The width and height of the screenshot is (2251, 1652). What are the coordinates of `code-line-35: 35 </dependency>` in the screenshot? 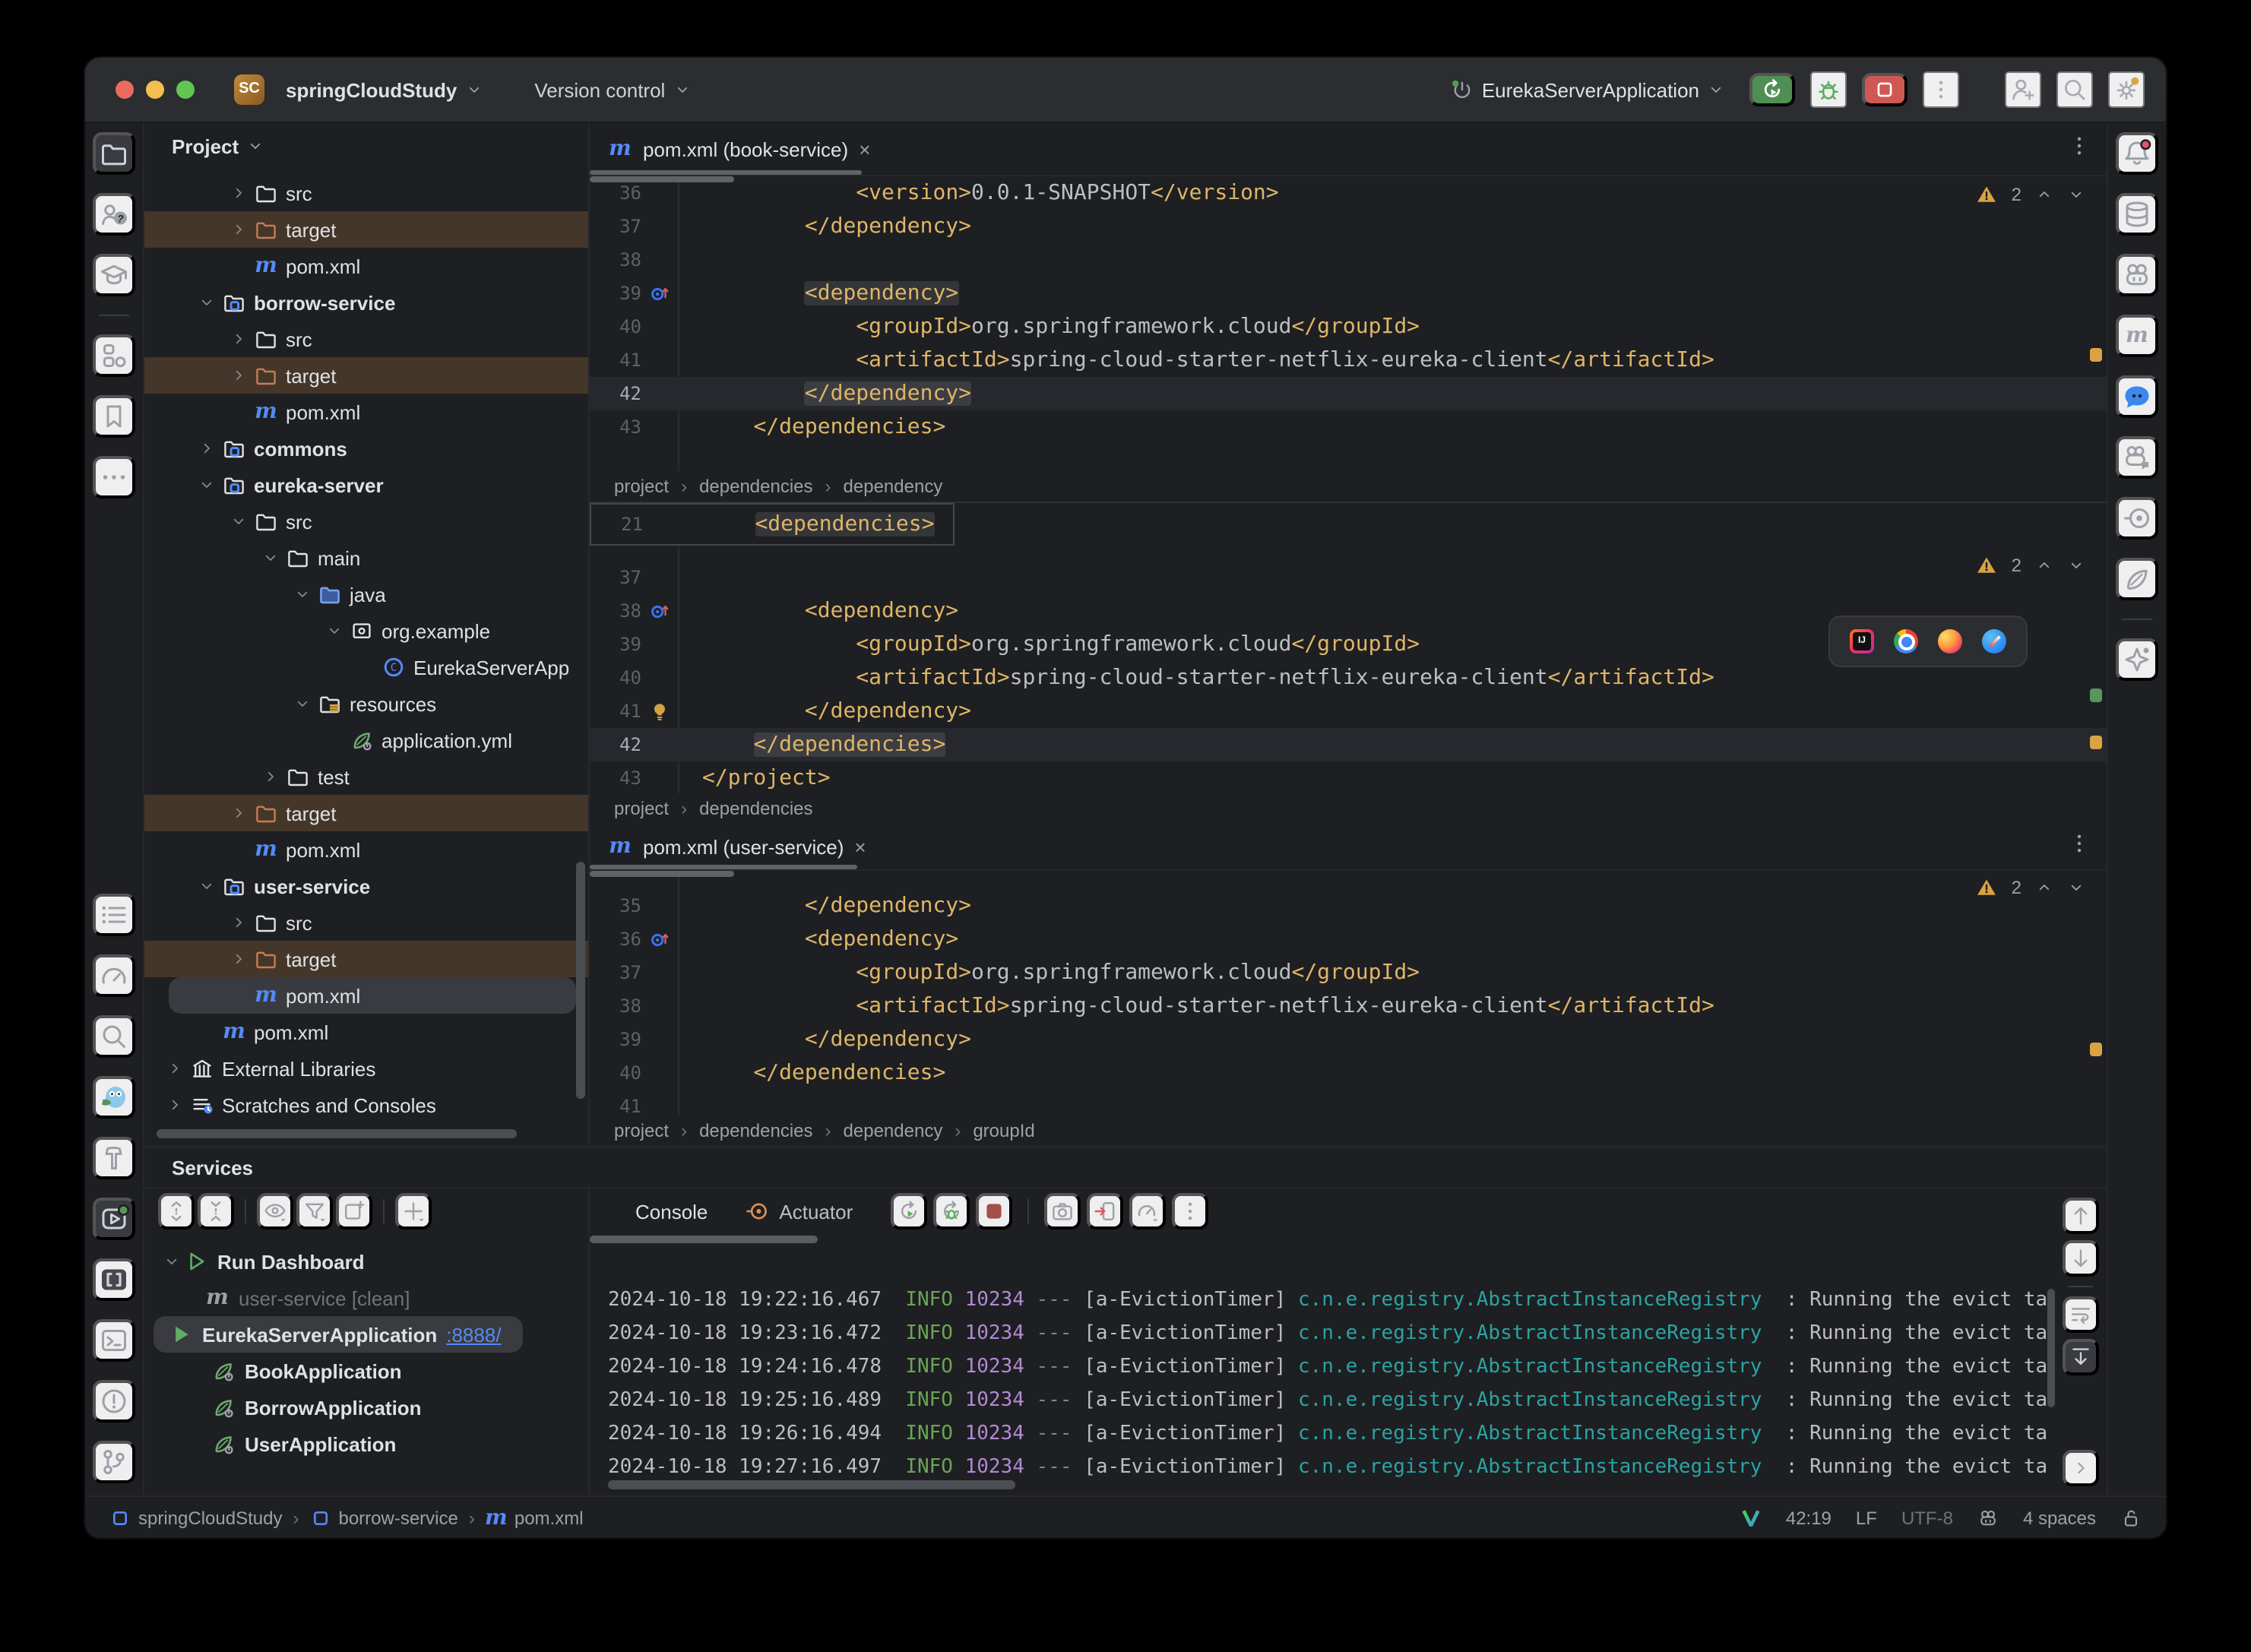 It's located at (1348, 906).